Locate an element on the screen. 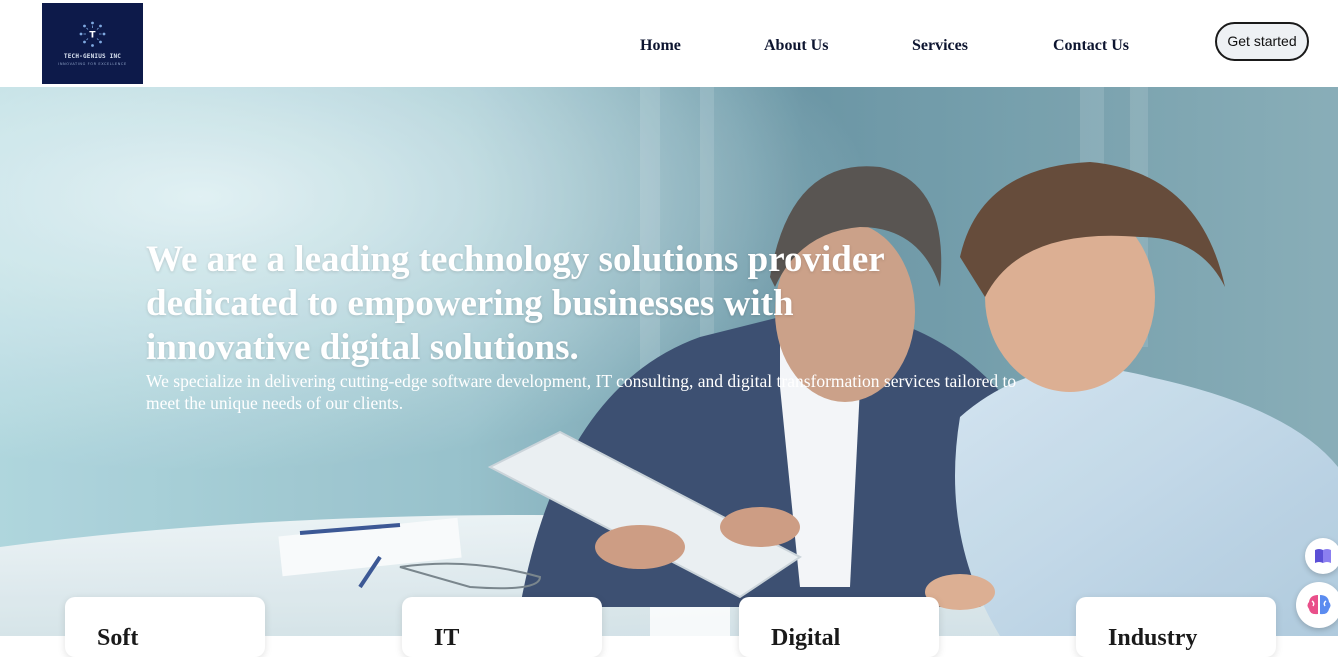 The image size is (1338, 657). nav-services-link: Services is located at coordinates (940, 46).